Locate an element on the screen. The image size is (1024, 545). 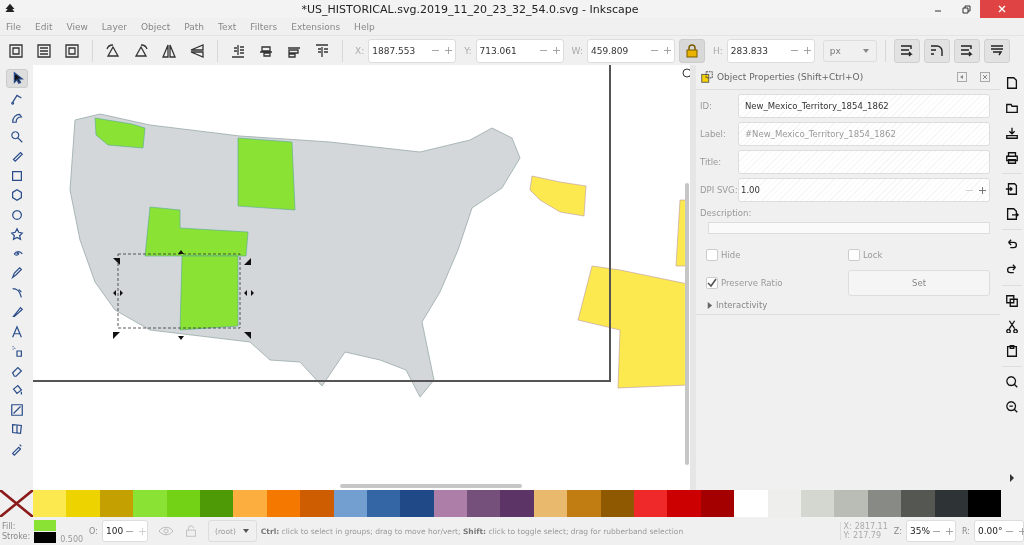
unit-dropdown: px is located at coordinates (849, 50).